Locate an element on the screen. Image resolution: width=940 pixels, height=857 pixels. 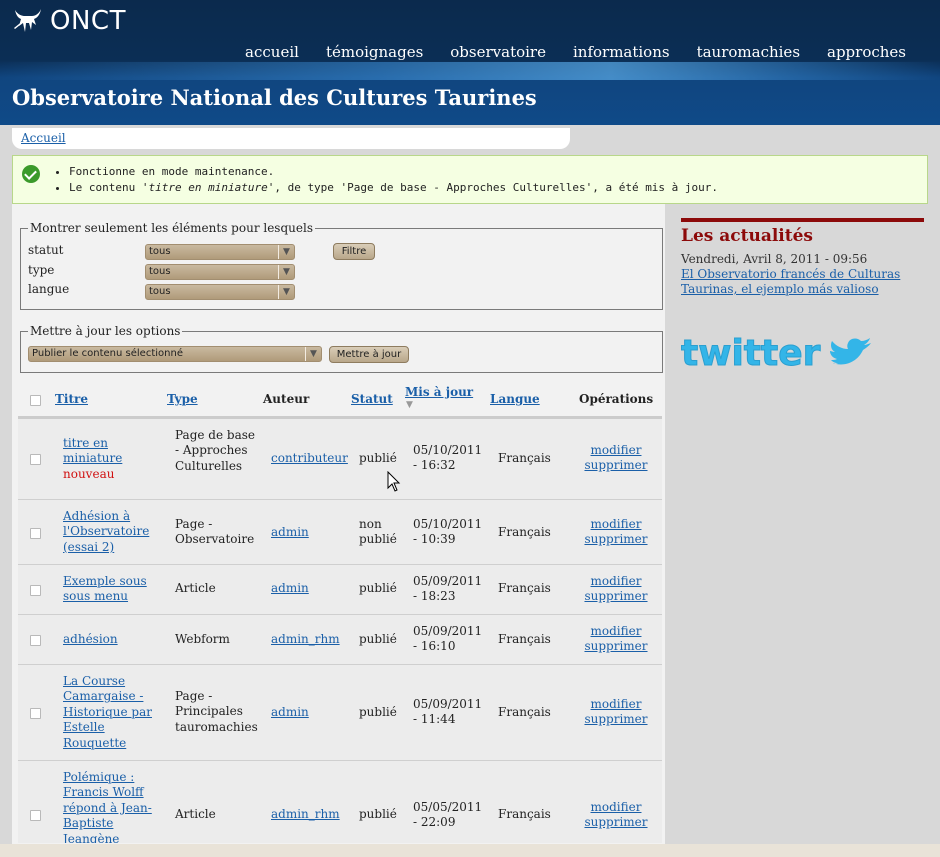
message-text: Le contenu ' is located at coordinates (109, 187).